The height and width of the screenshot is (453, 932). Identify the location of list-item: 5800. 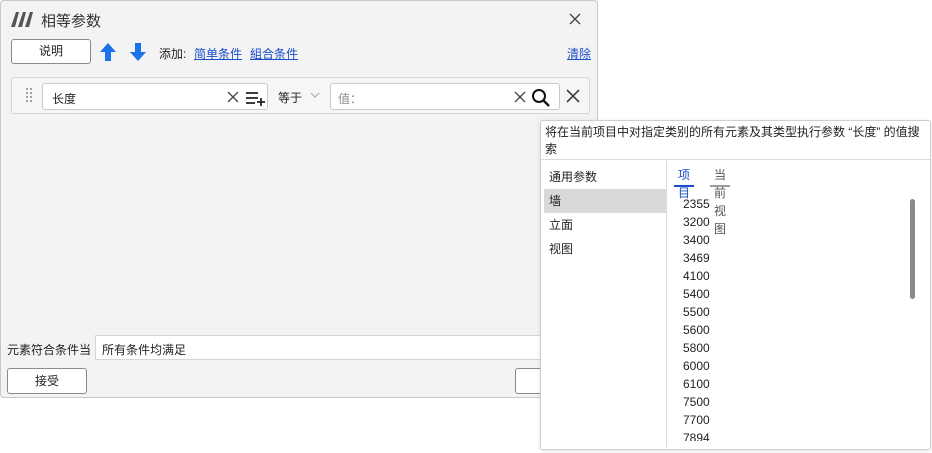
(793, 348).